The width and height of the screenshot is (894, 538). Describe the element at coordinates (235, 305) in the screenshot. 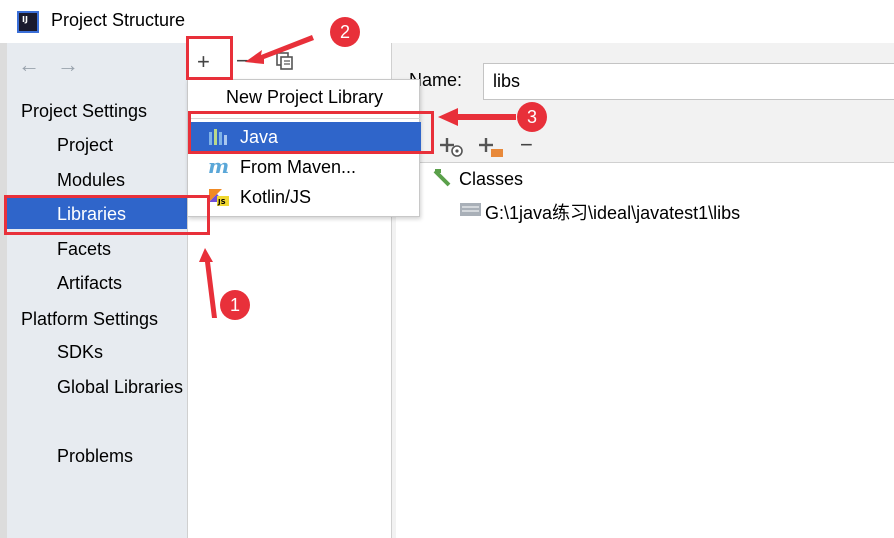

I see `annotation-badge-1: 1` at that location.